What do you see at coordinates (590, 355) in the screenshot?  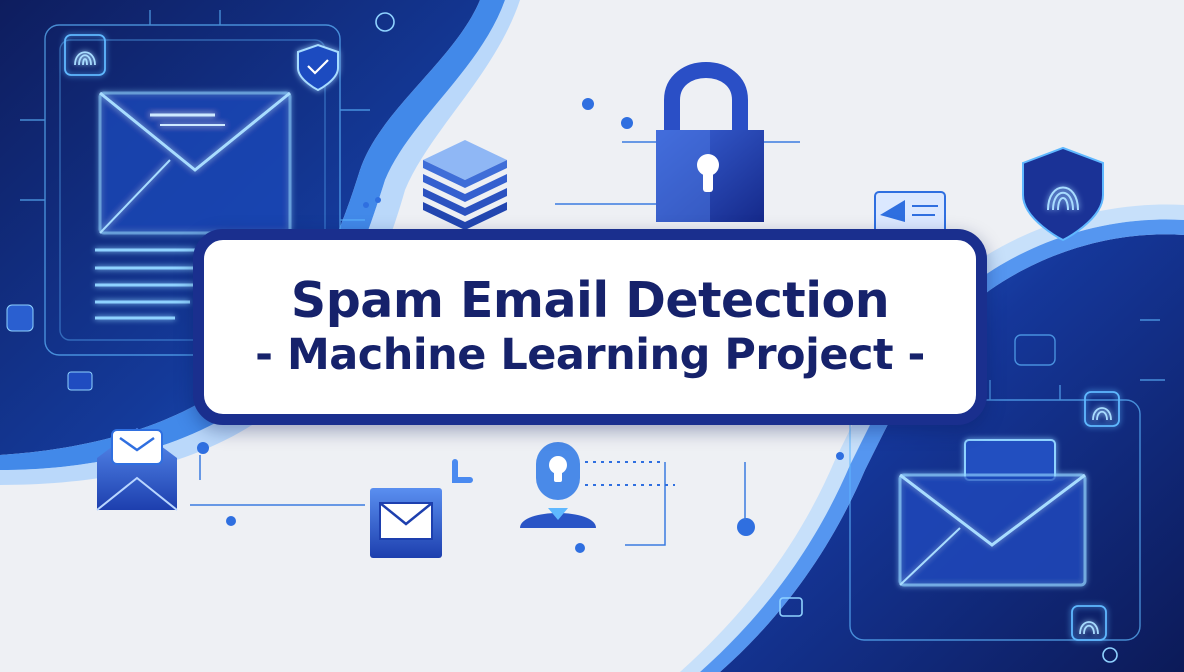 I see `title-subtitle: - Machine Learning Project -` at bounding box center [590, 355].